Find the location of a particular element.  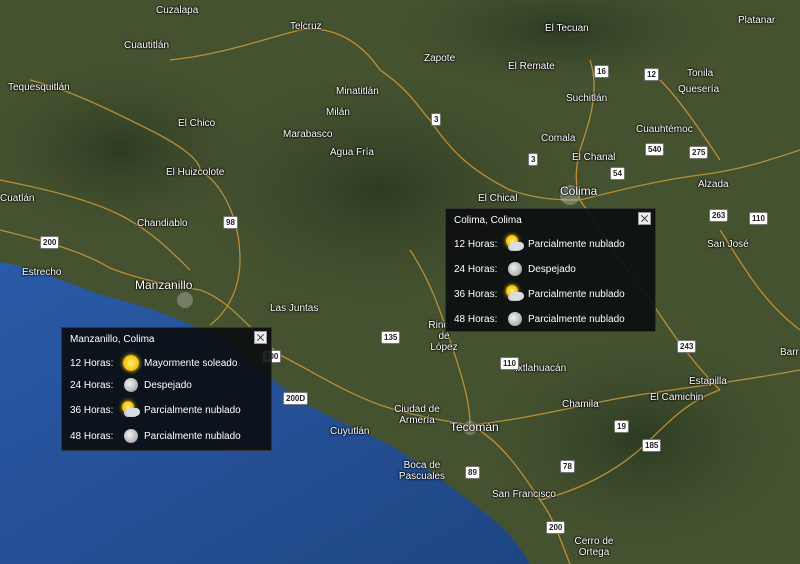

forecast-row: 12 Horas: Mayormente soleado is located at coordinates (153, 363).